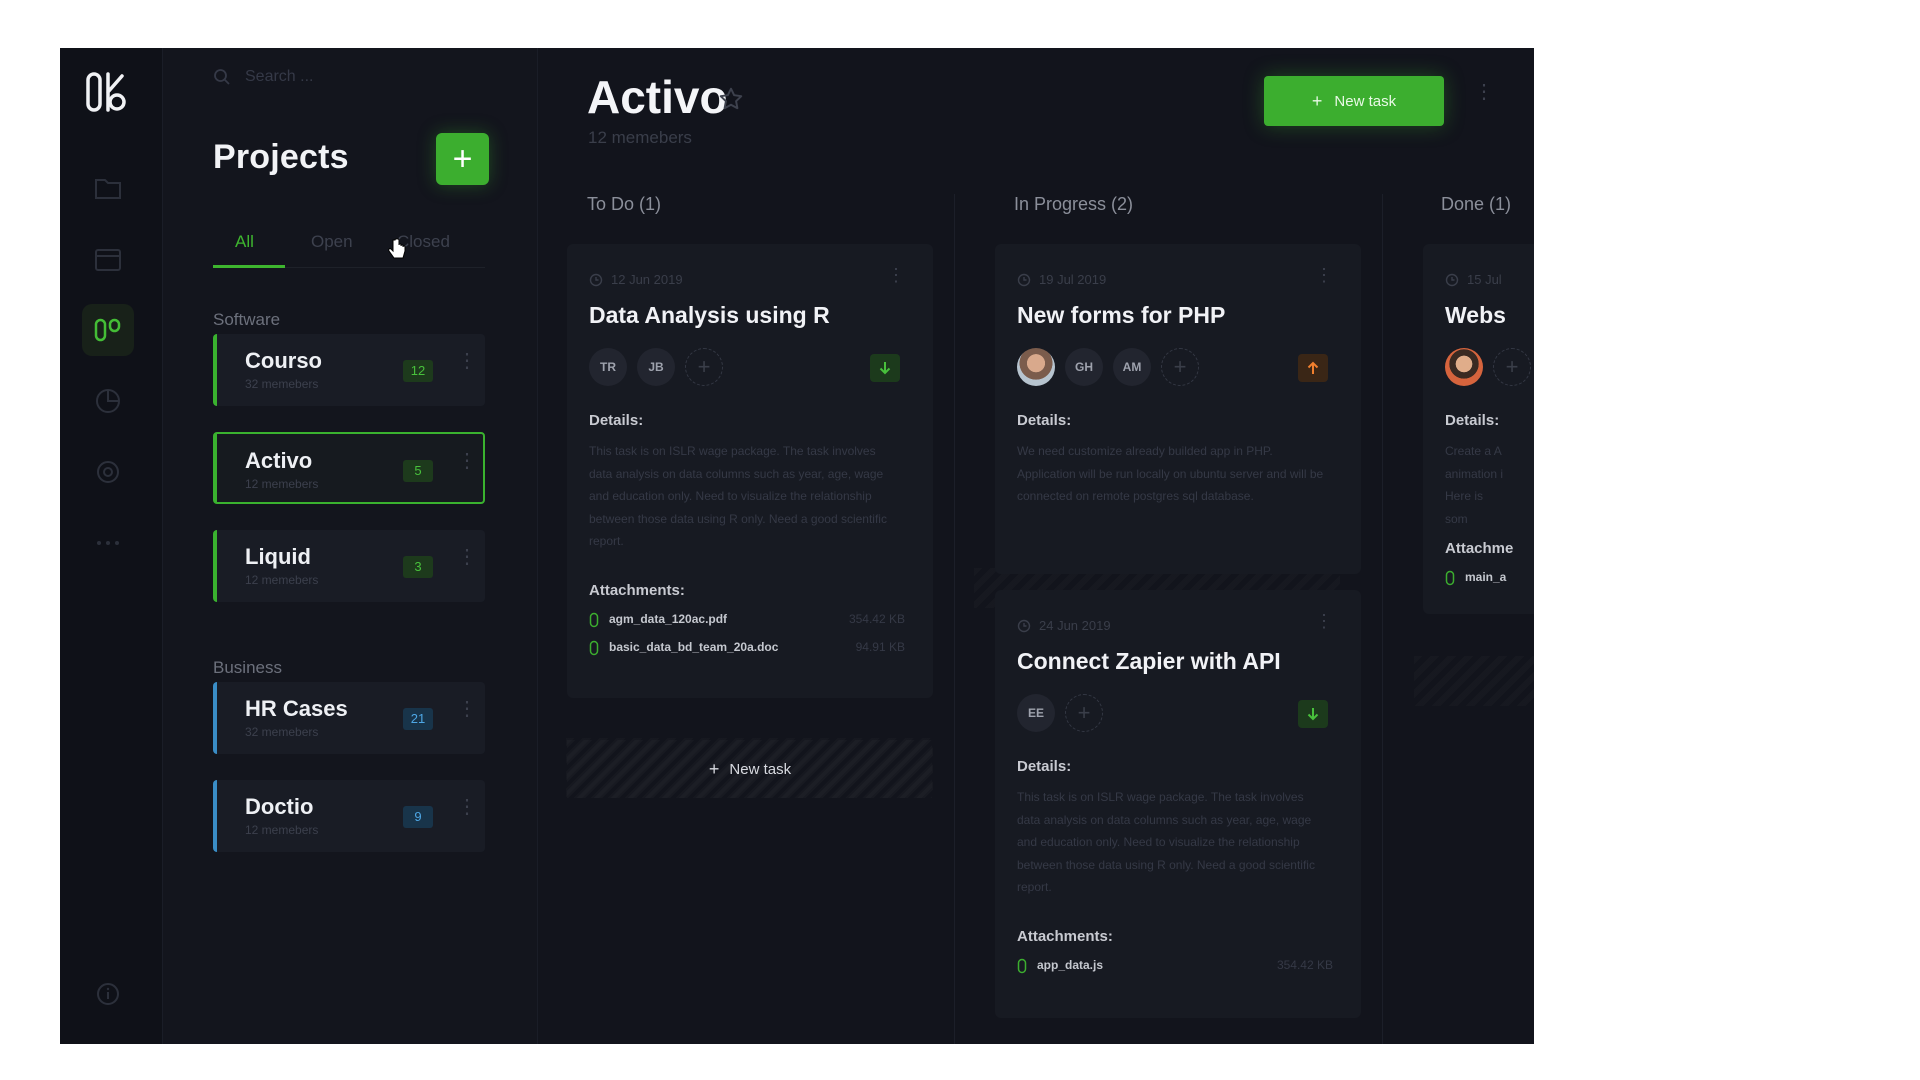  Describe the element at coordinates (668, 619) in the screenshot. I see `attachment-name: agm_data_120ac.pdf` at that location.